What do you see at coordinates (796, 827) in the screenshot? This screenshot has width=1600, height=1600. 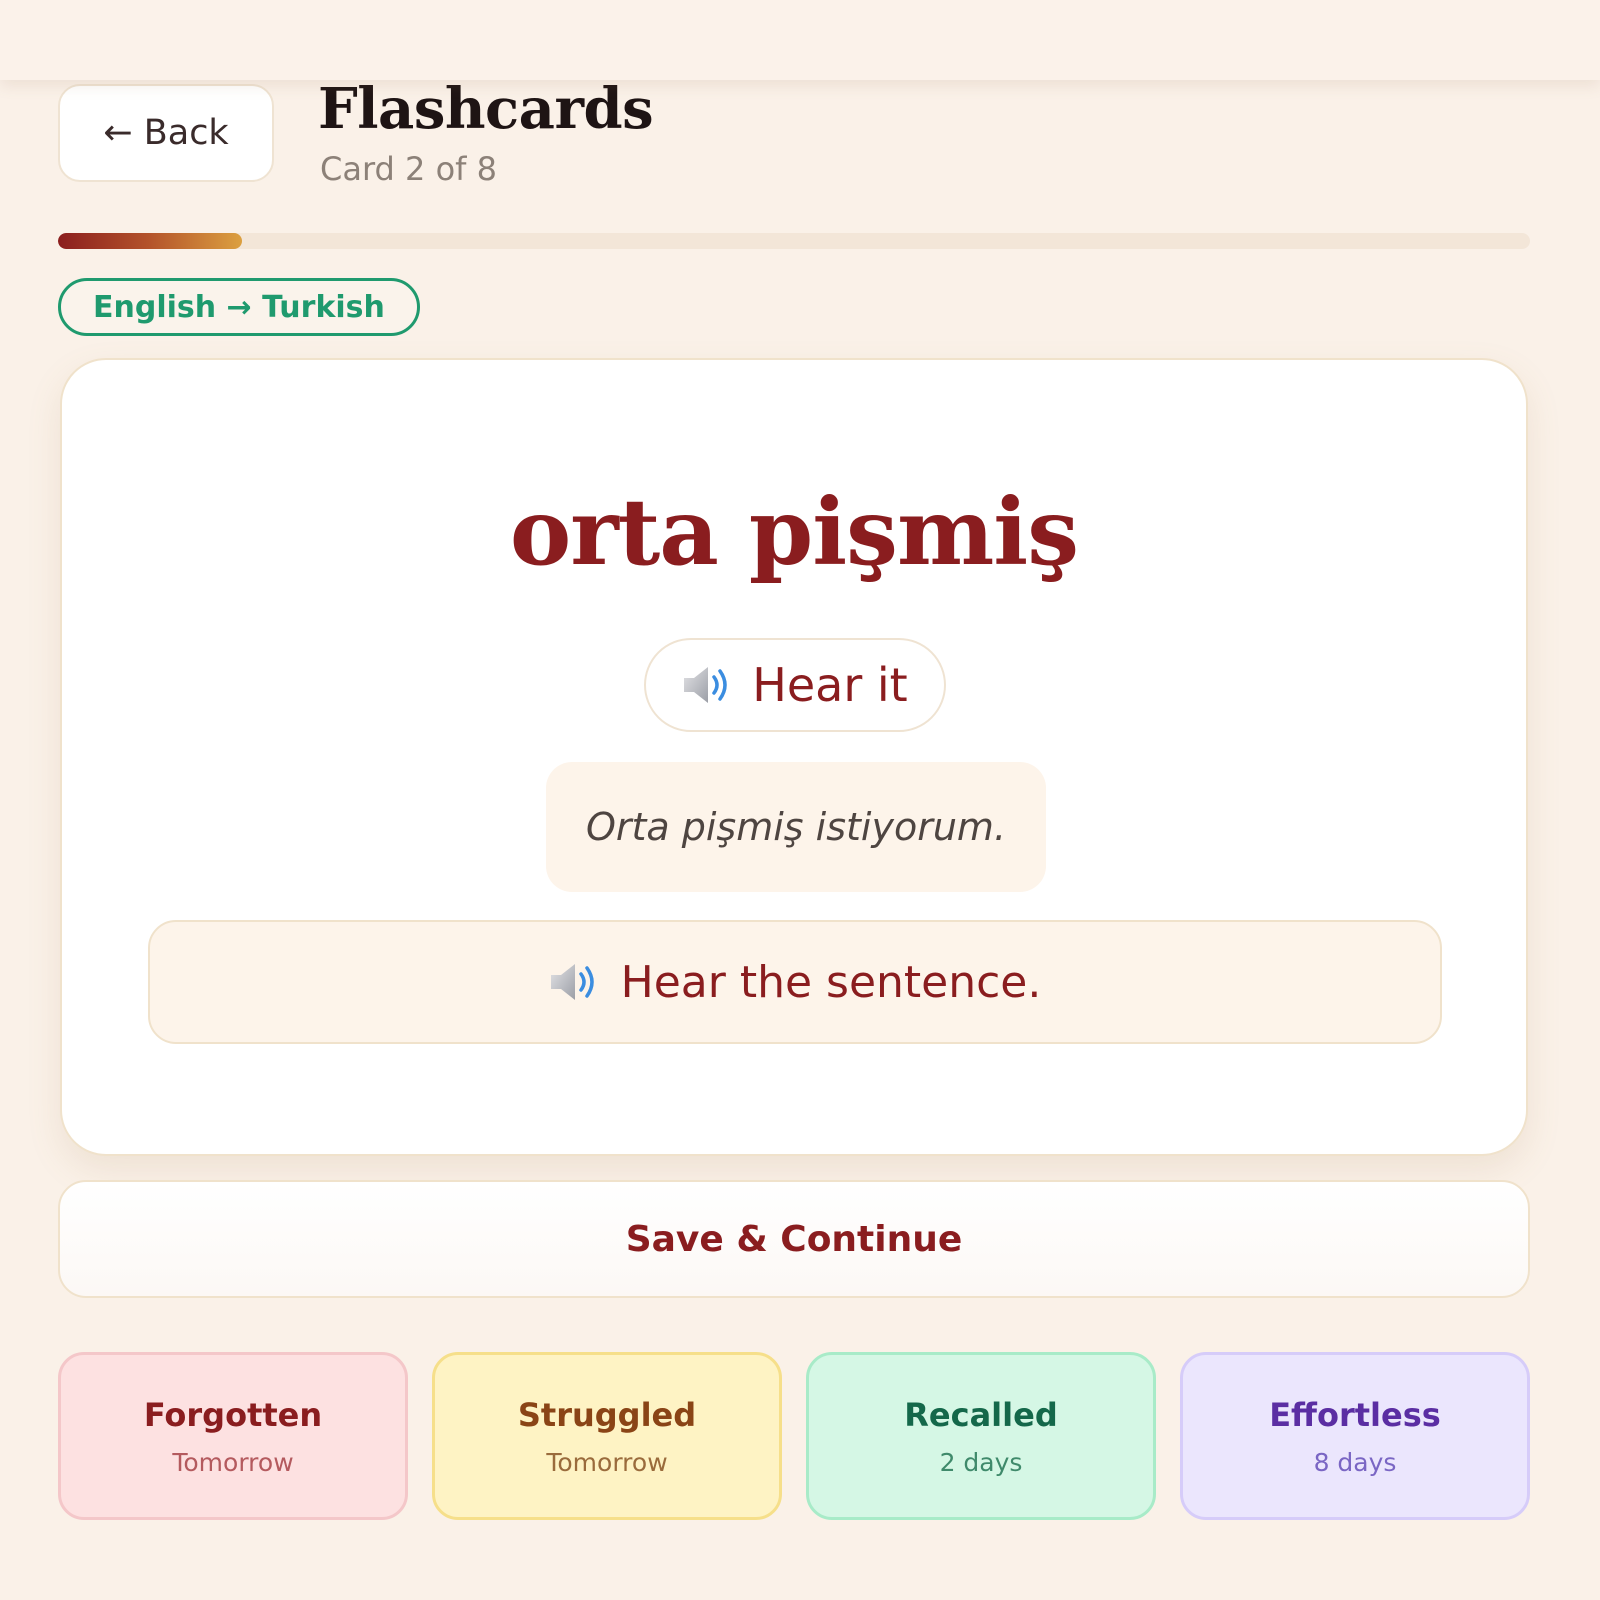 I see `example-sentence: Orta pişmiş istiyorum.` at bounding box center [796, 827].